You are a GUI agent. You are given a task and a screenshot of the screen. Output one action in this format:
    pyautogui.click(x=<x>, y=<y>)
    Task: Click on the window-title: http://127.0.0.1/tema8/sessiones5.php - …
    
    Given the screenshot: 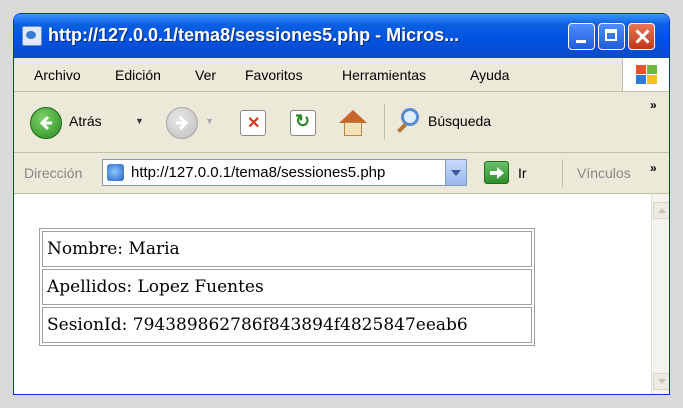 What is the action you would take?
    pyautogui.click(x=254, y=35)
    